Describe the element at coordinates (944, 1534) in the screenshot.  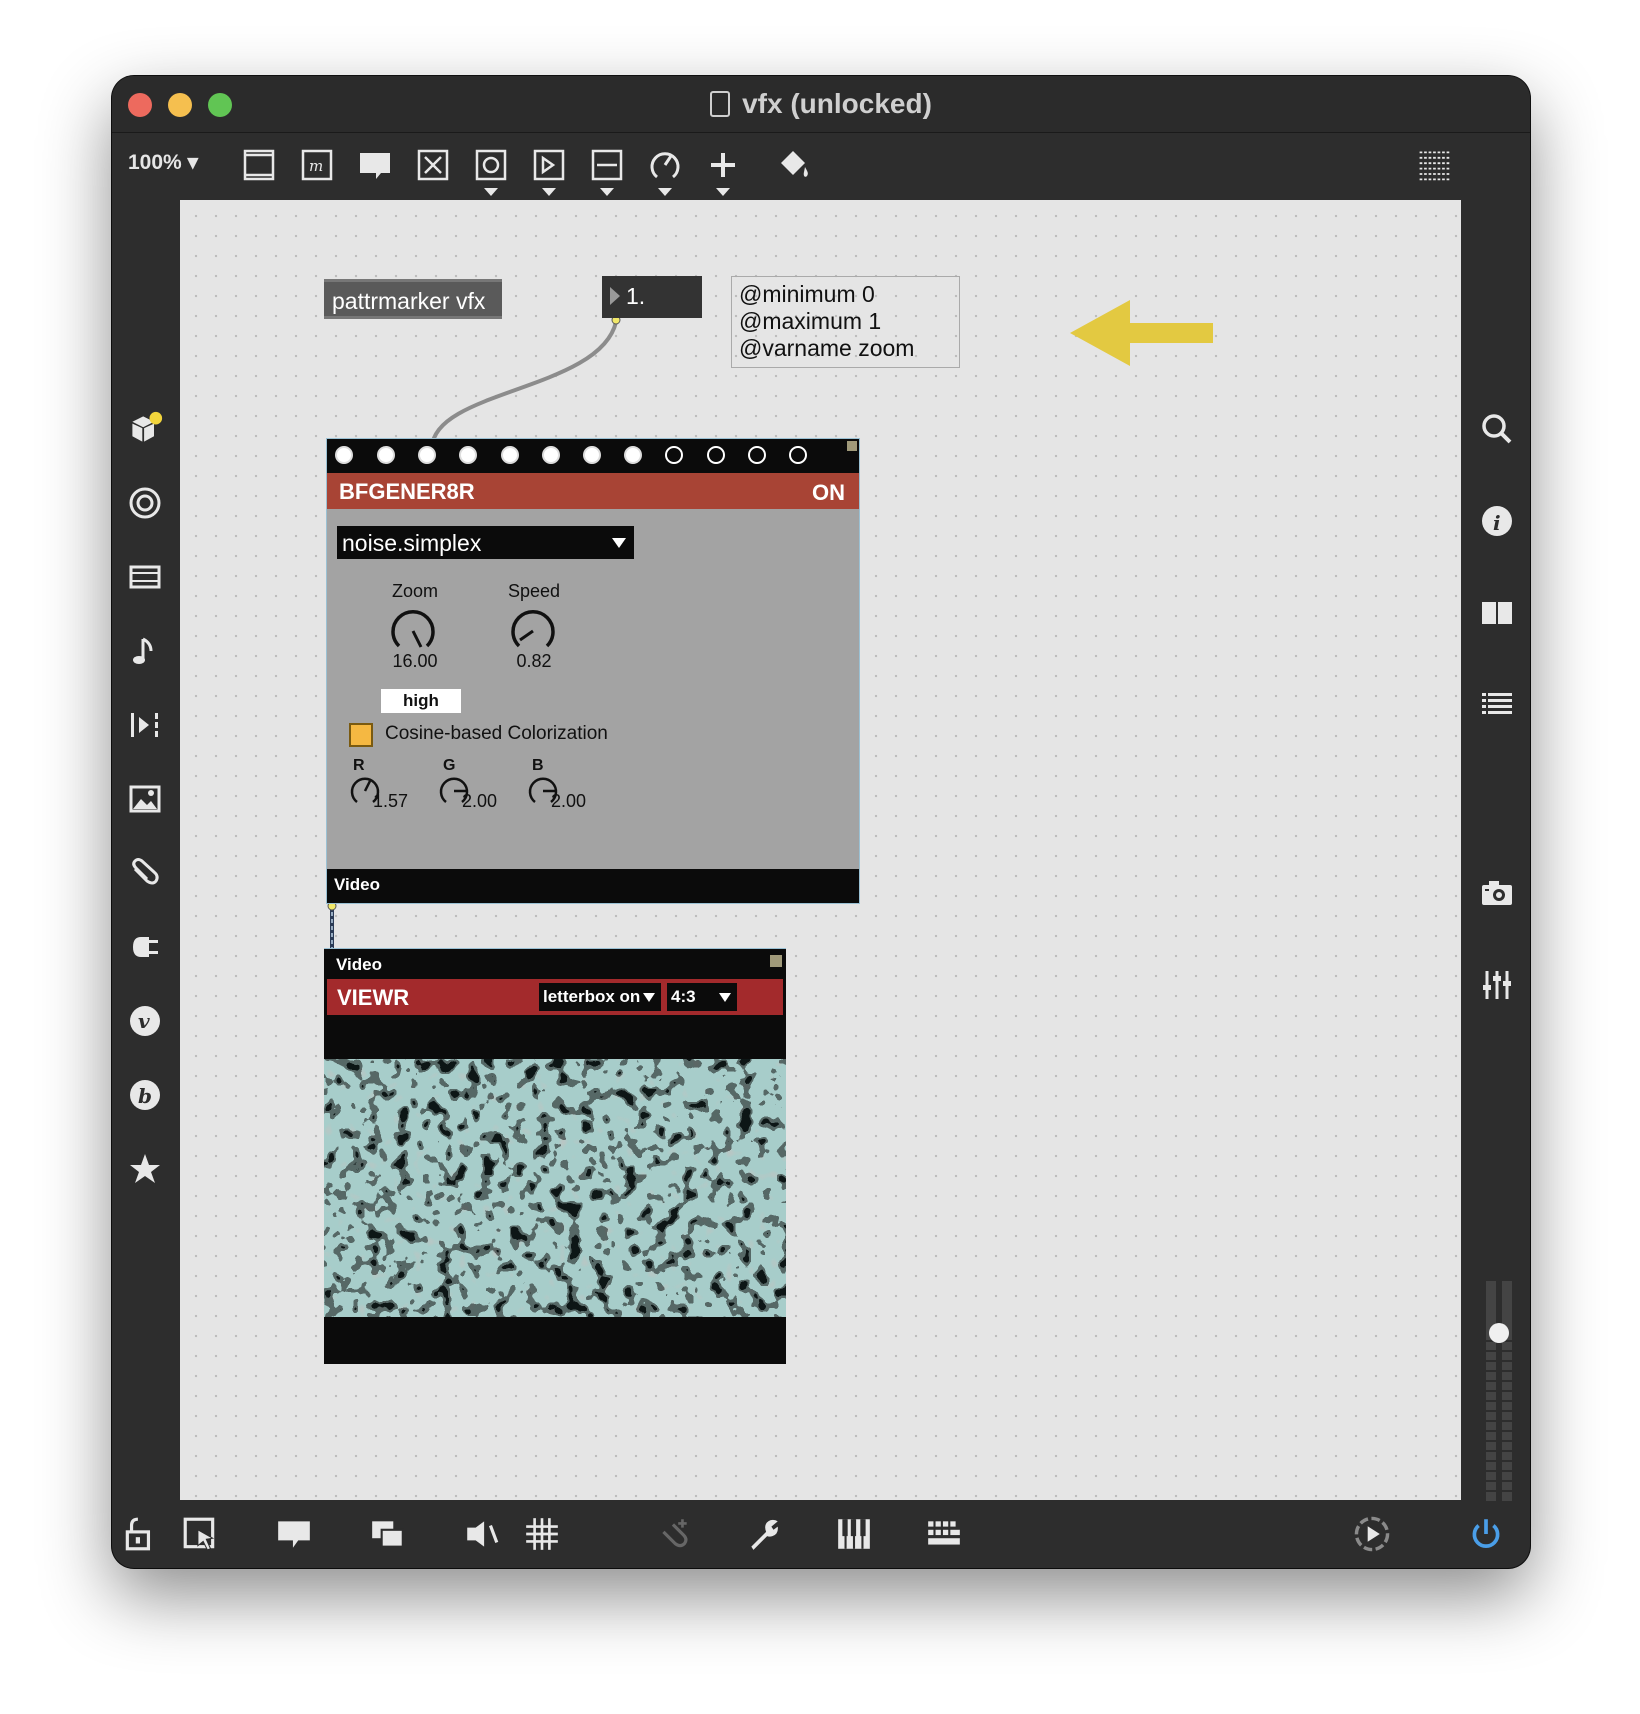
I see `keyboard-icon` at that location.